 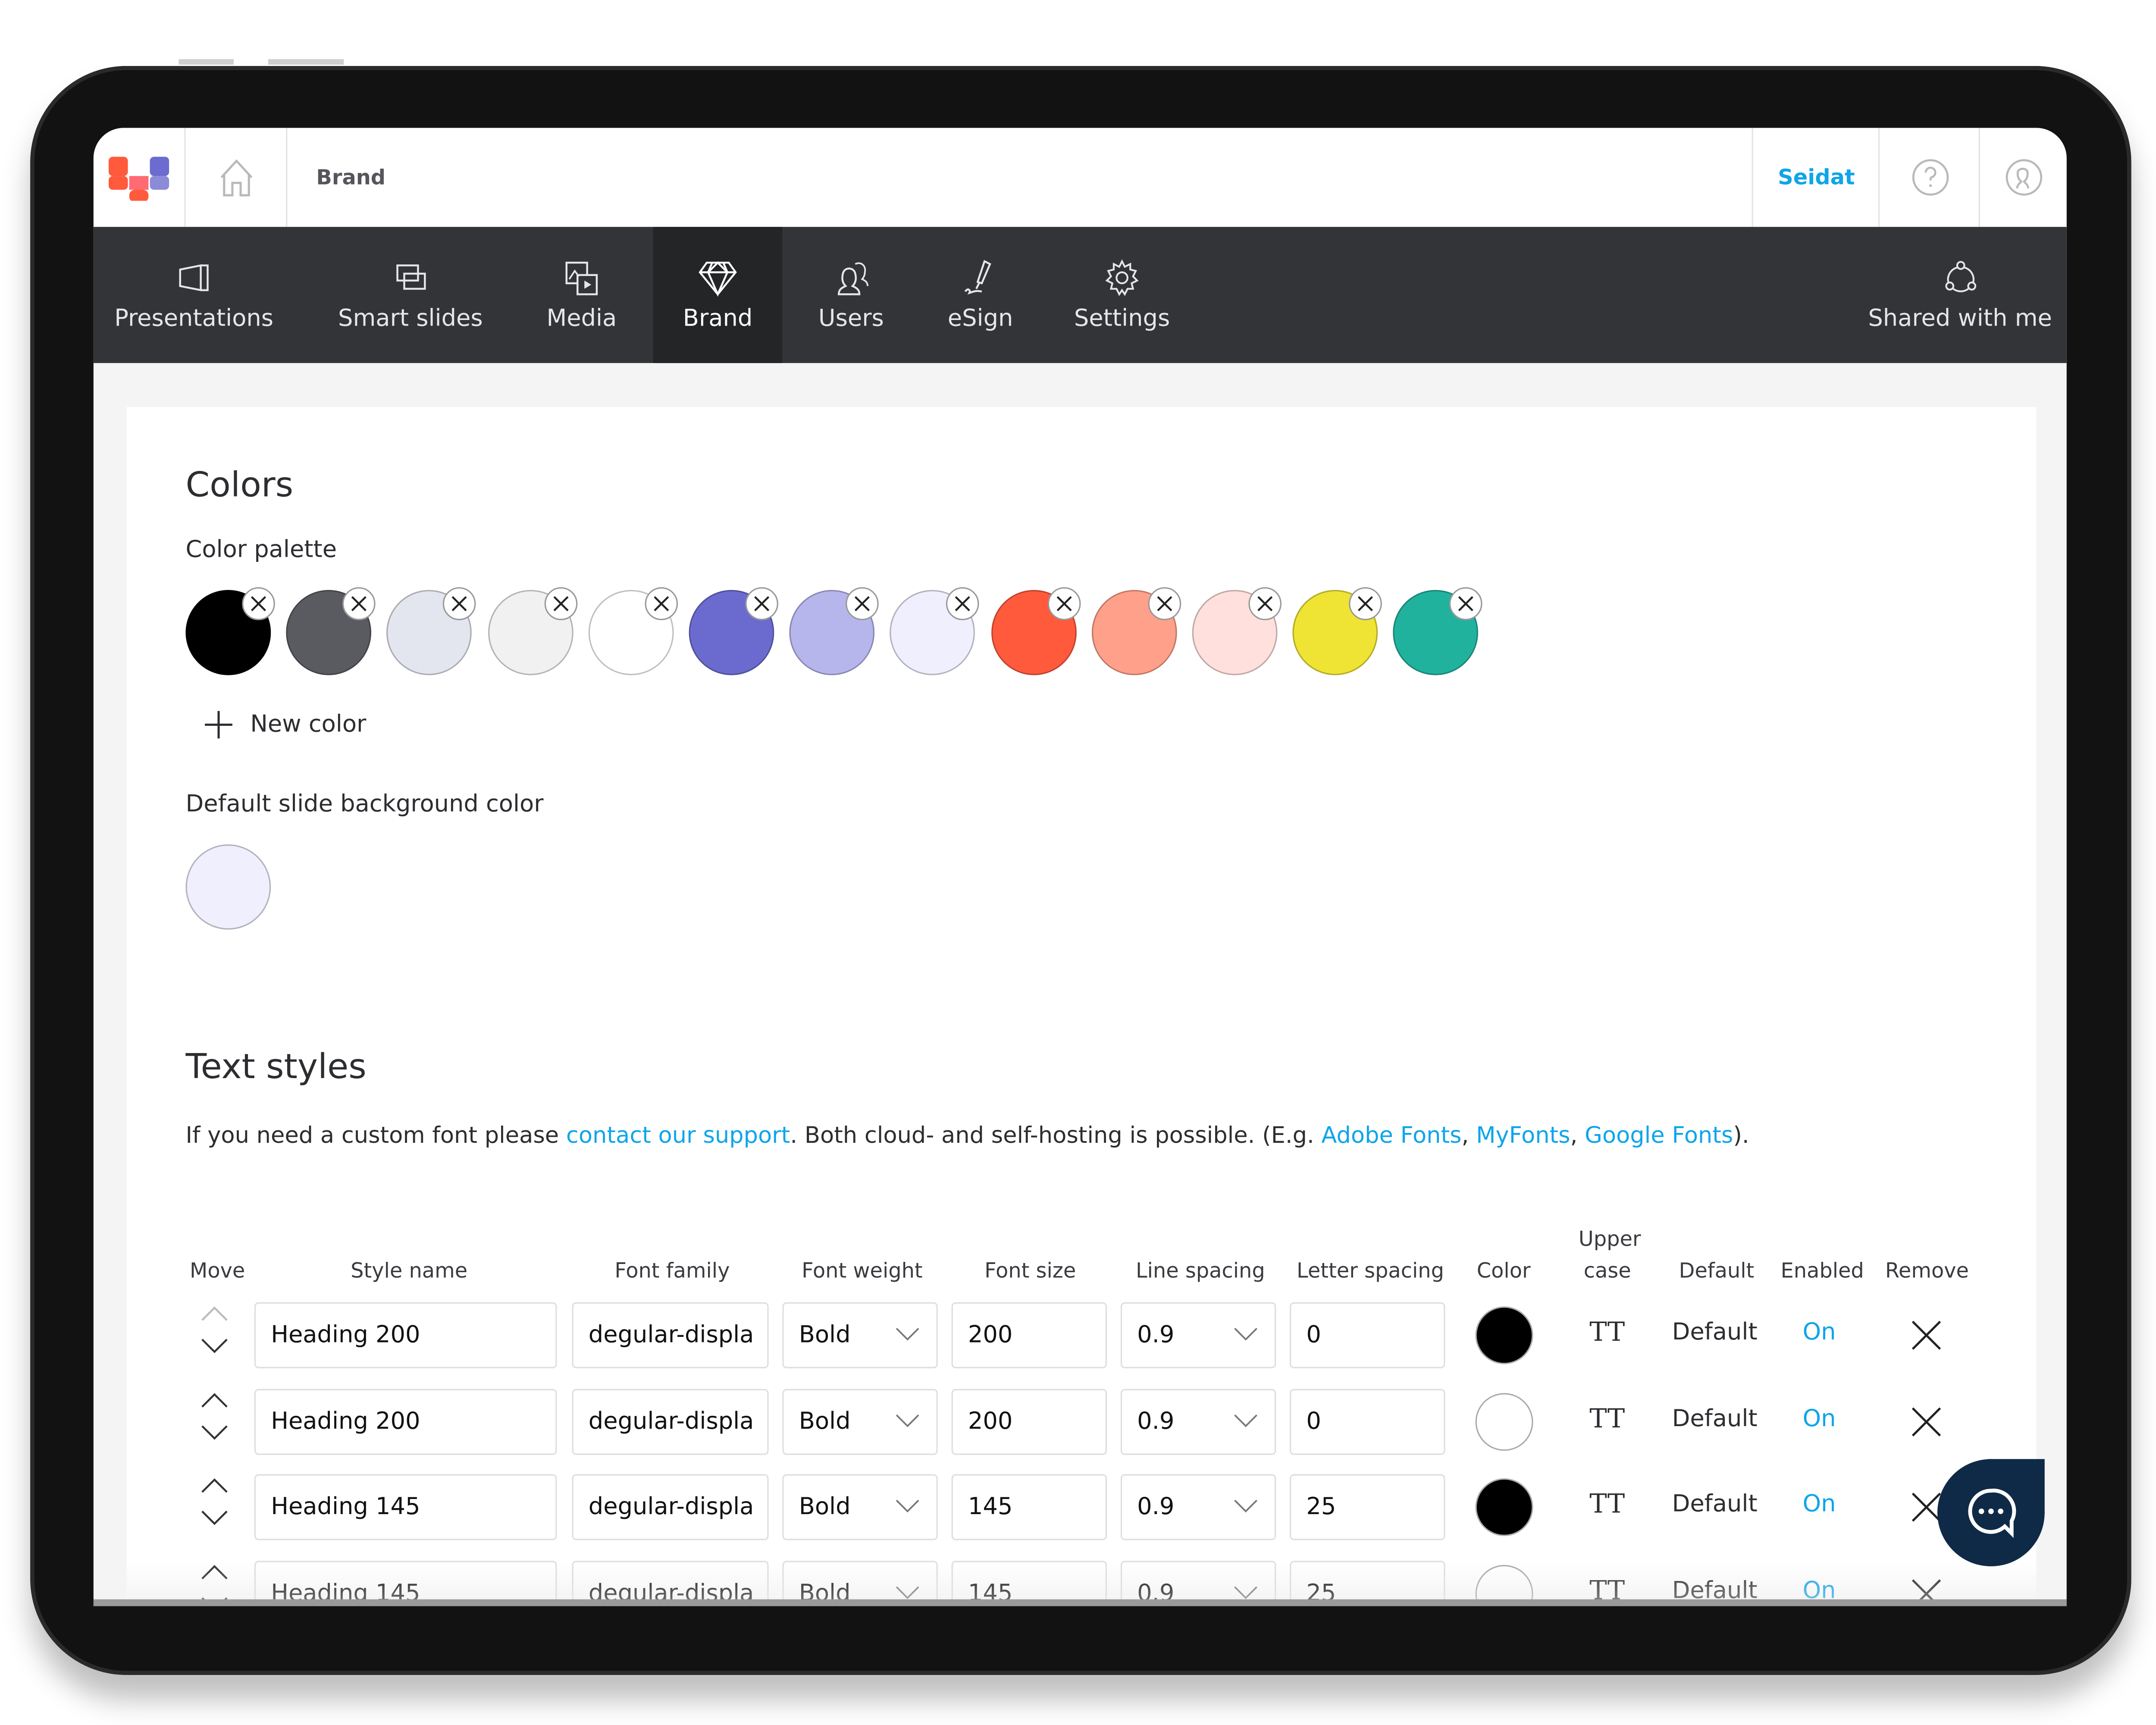 What do you see at coordinates (1609, 1238) in the screenshot?
I see `header-line: Upper` at bounding box center [1609, 1238].